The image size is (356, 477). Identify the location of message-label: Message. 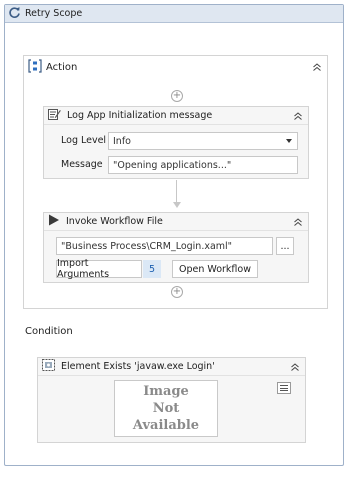
(82, 164).